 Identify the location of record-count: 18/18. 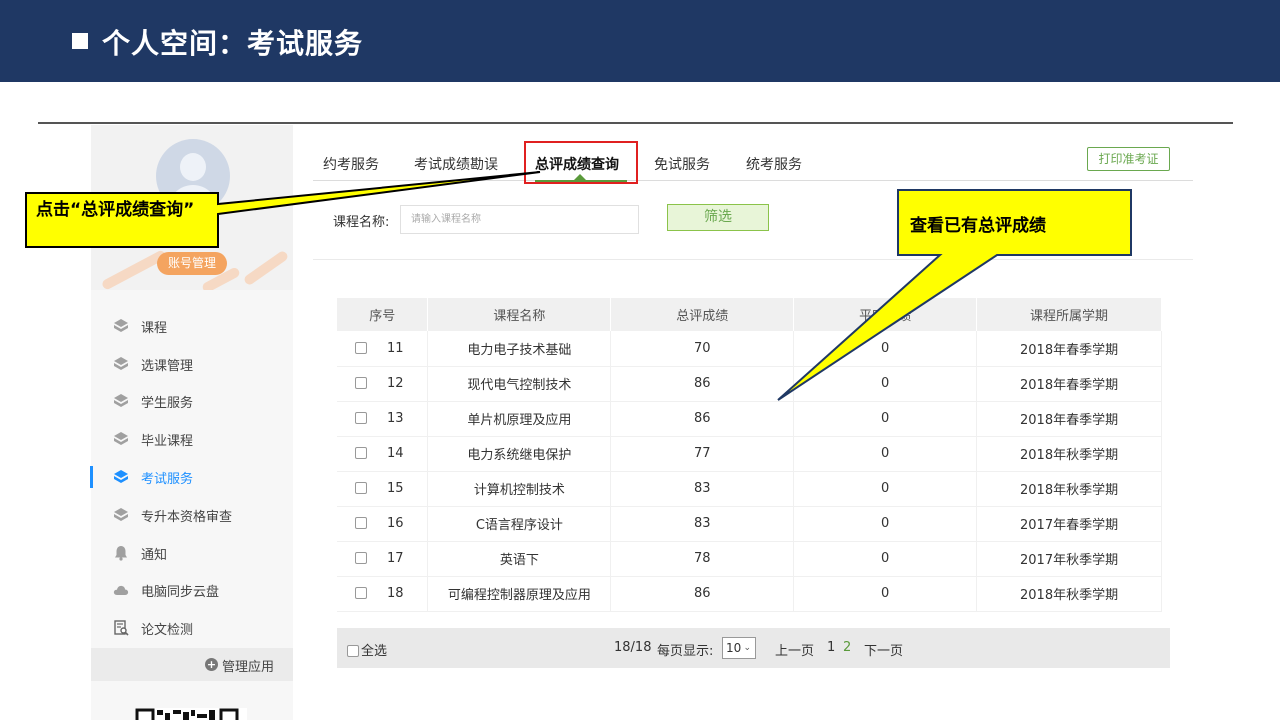
(633, 647).